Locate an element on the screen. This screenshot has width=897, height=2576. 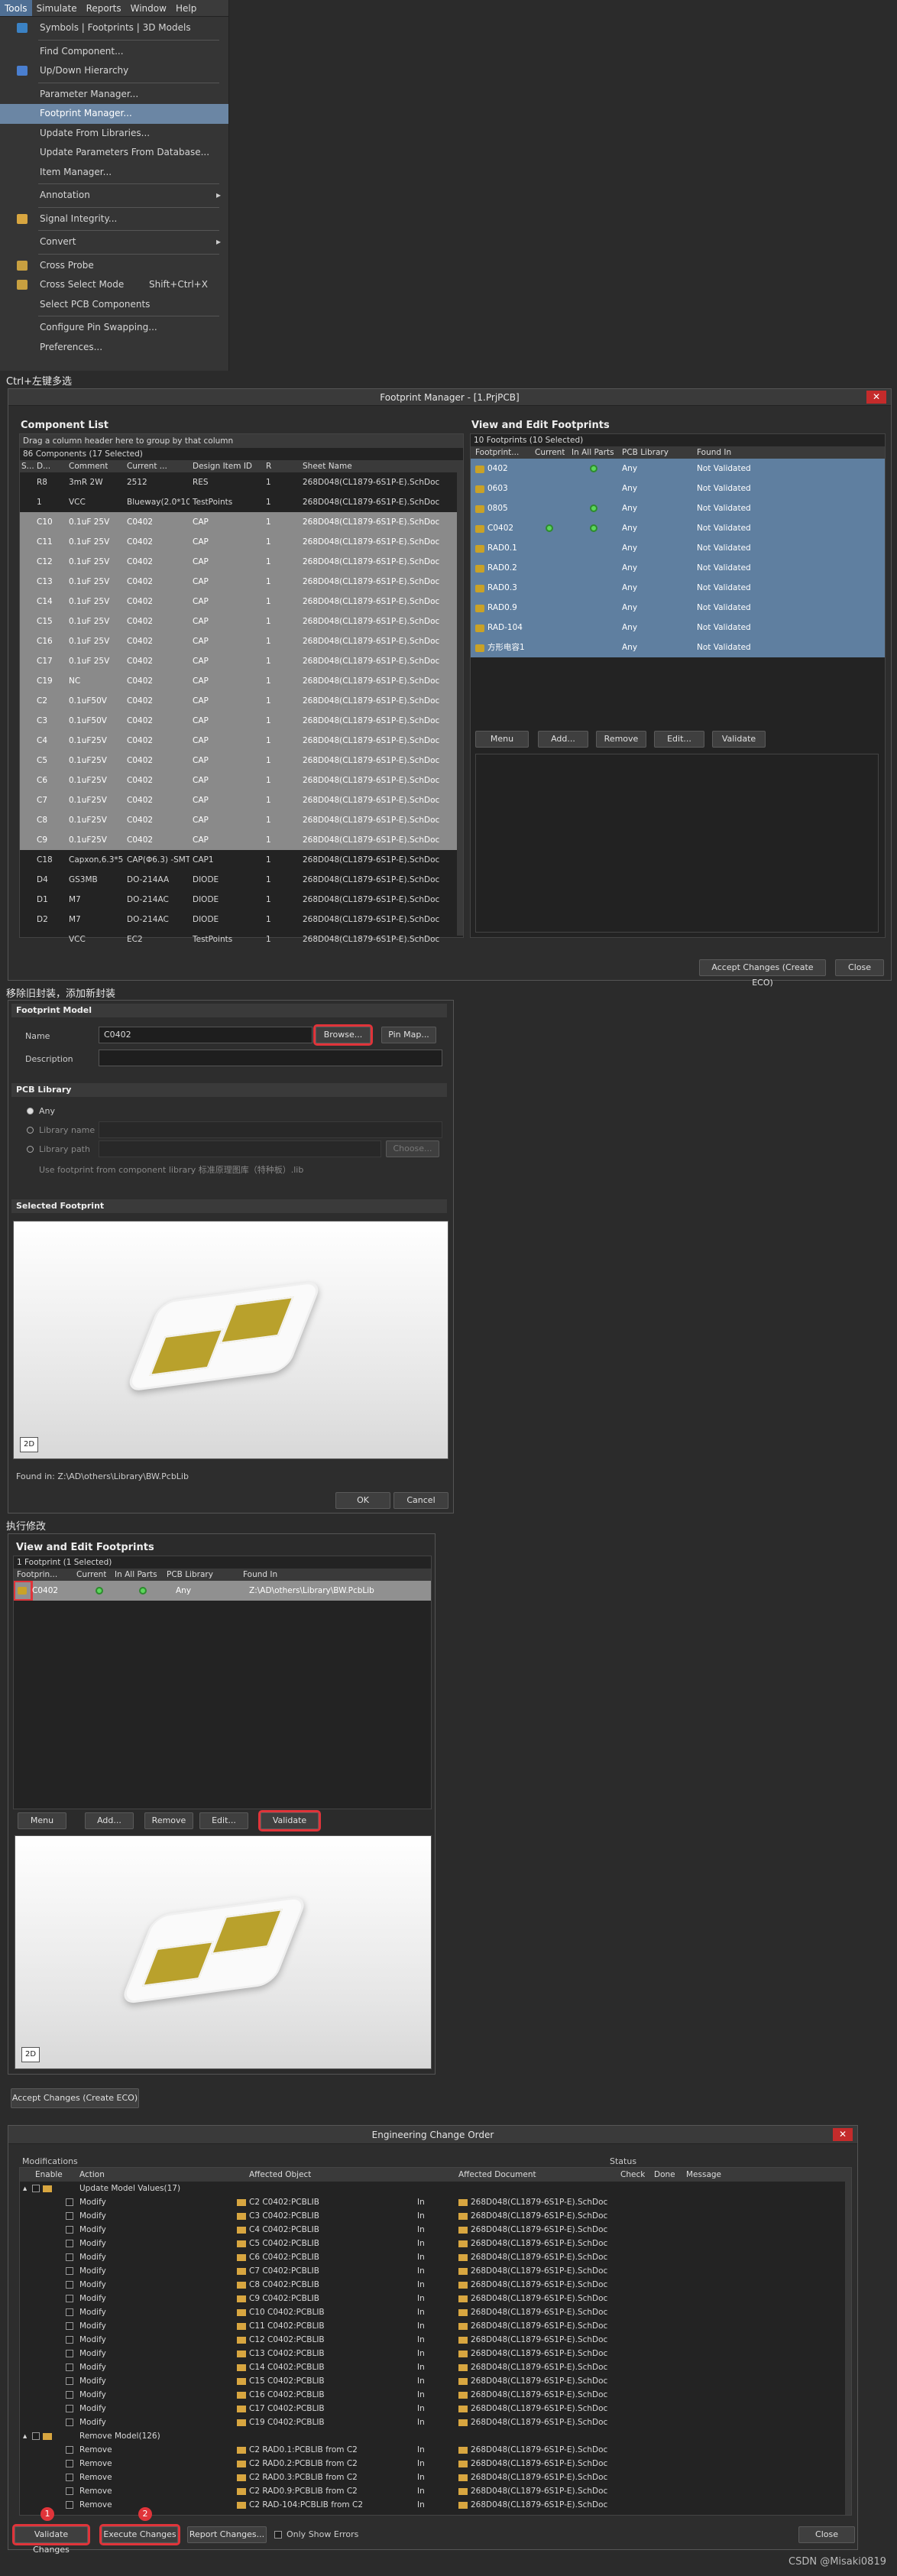
column-header: Affected Object is located at coordinates (280, 2175).